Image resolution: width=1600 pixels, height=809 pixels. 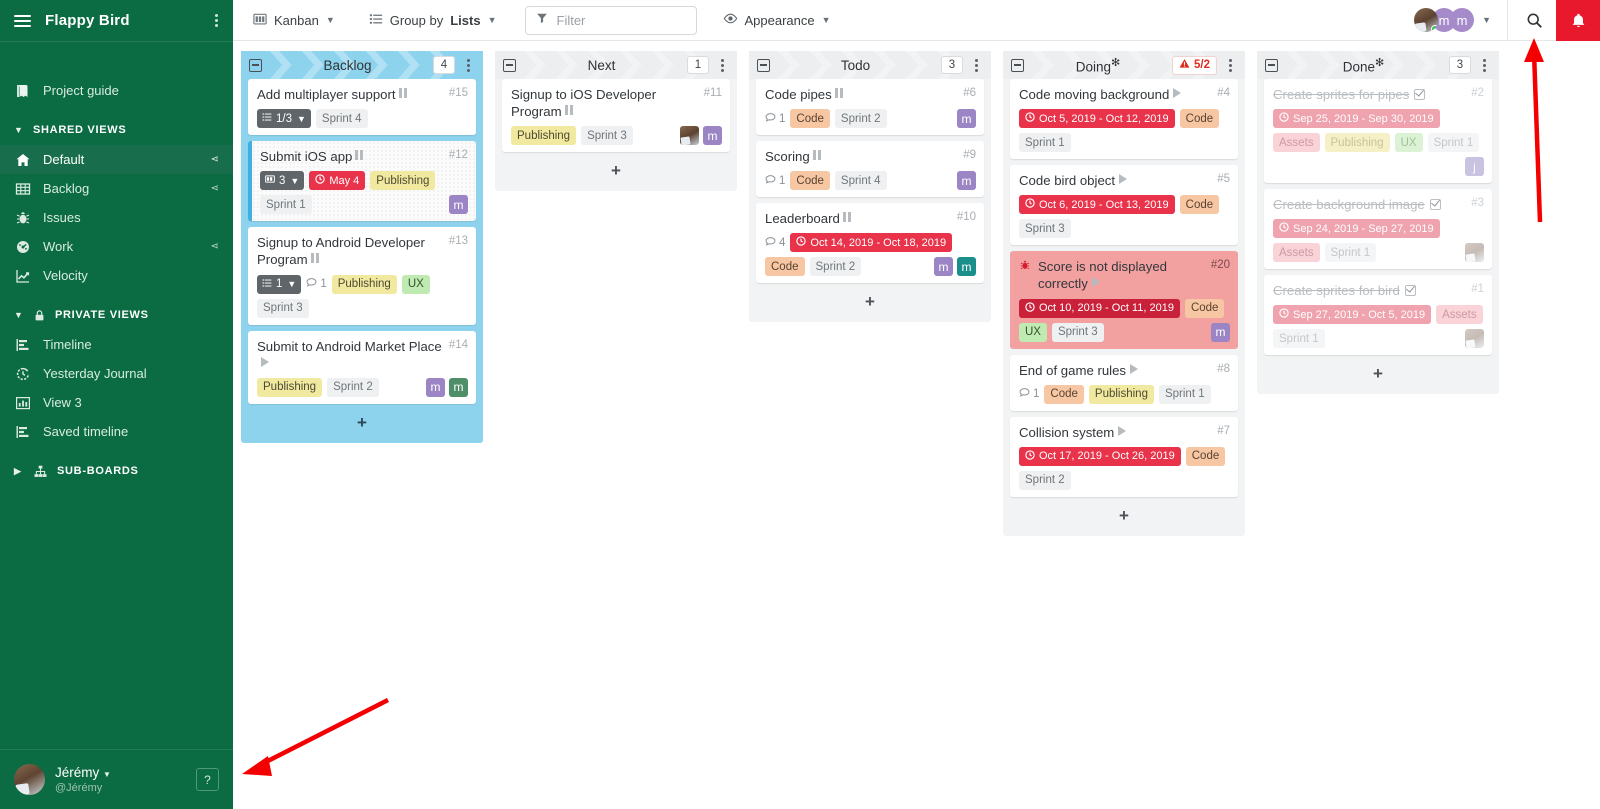 I want to click on date-badge: Sep 24, 2019 - Sep 27, 2019, so click(x=1356, y=229).